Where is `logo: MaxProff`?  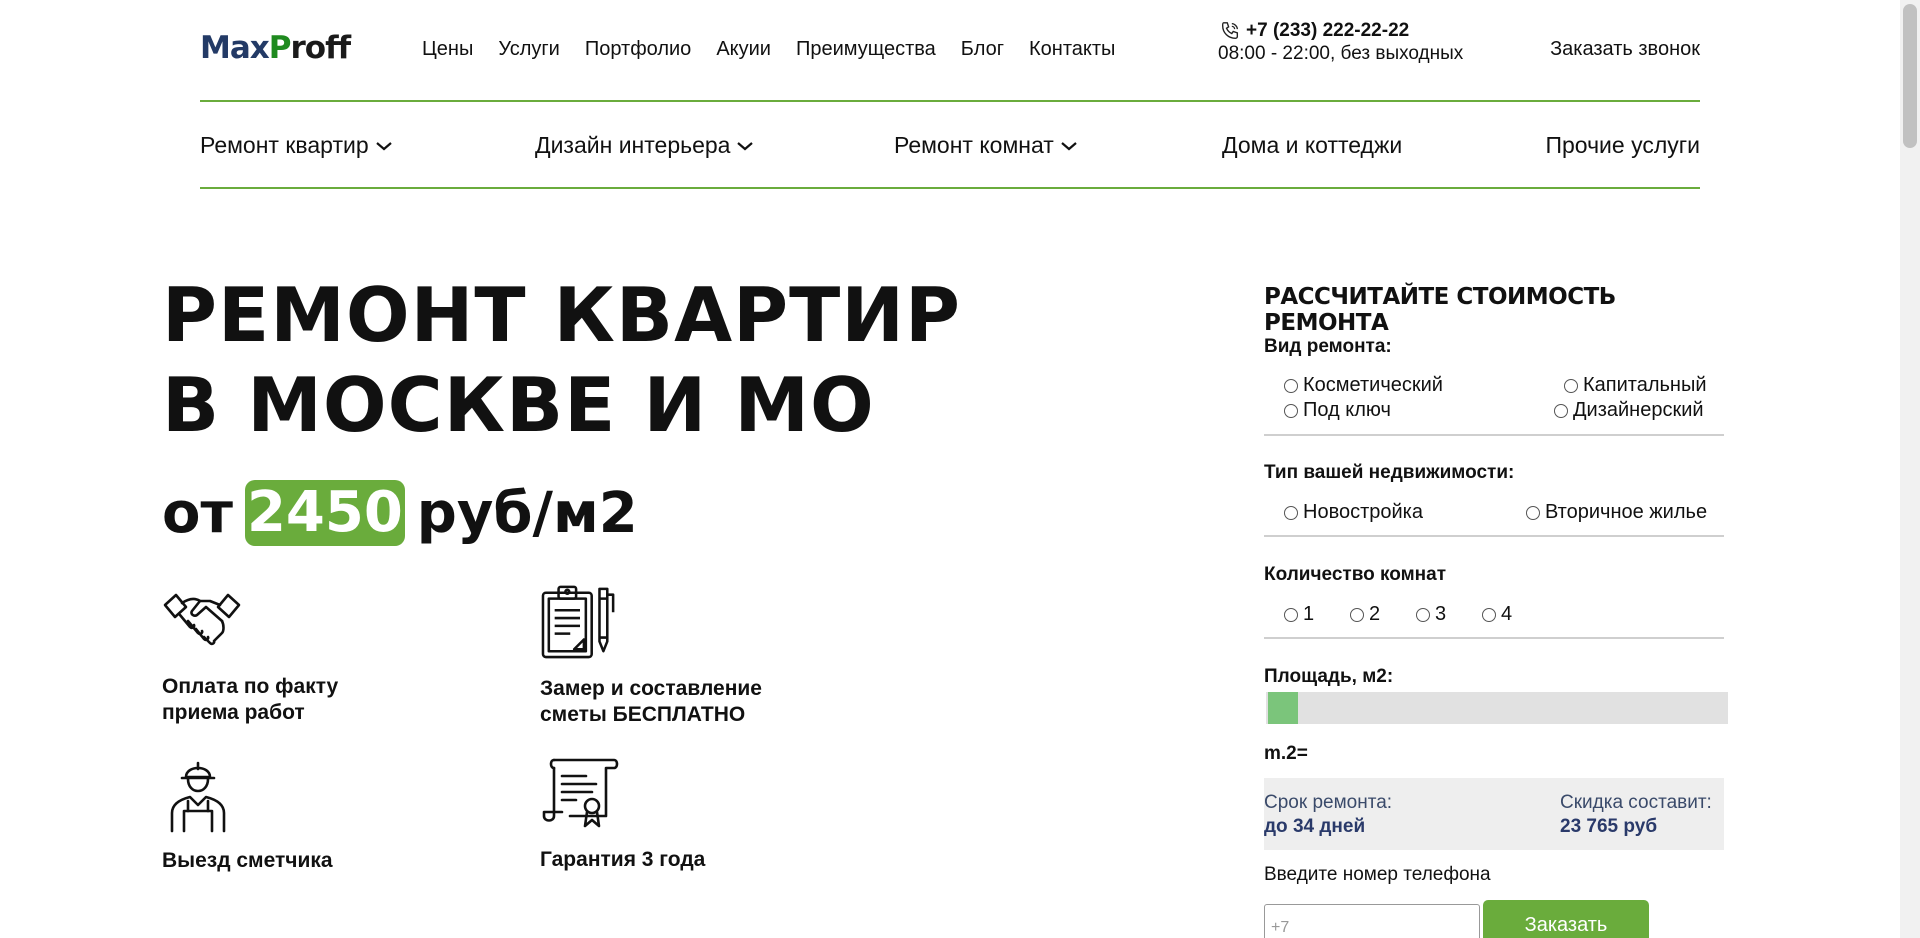
logo: MaxProff is located at coordinates (276, 48).